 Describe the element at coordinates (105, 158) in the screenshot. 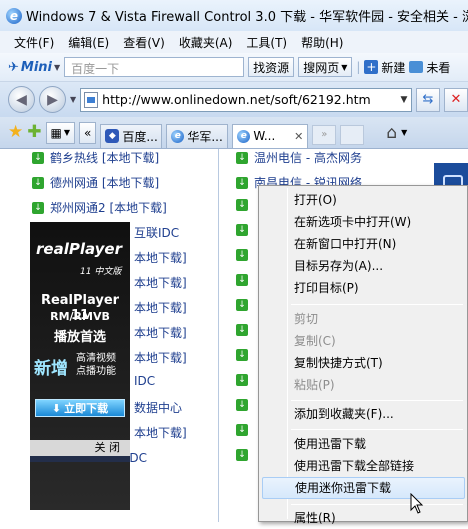

I see `mirror-link: 鹤乡热线 [本地下载]` at that location.